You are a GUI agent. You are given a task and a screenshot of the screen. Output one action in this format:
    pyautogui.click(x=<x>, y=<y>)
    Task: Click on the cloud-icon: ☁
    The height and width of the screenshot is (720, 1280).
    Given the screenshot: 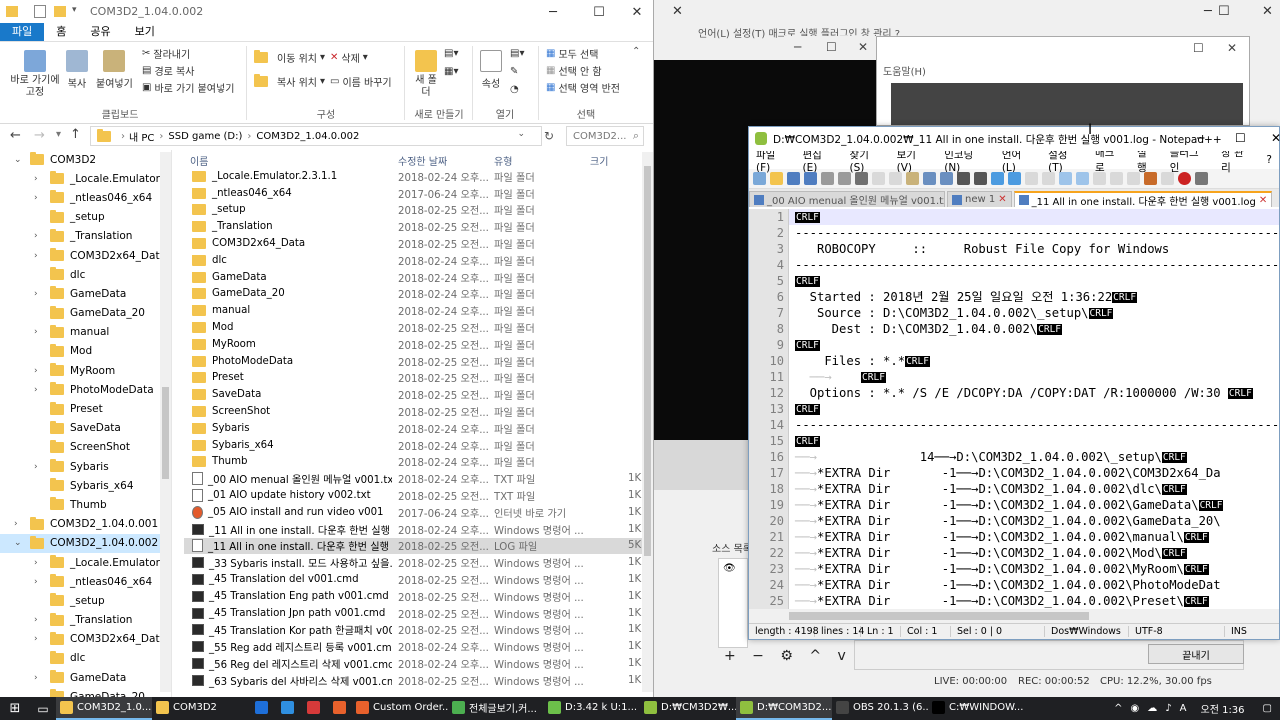 What is the action you would take?
    pyautogui.click(x=1152, y=708)
    